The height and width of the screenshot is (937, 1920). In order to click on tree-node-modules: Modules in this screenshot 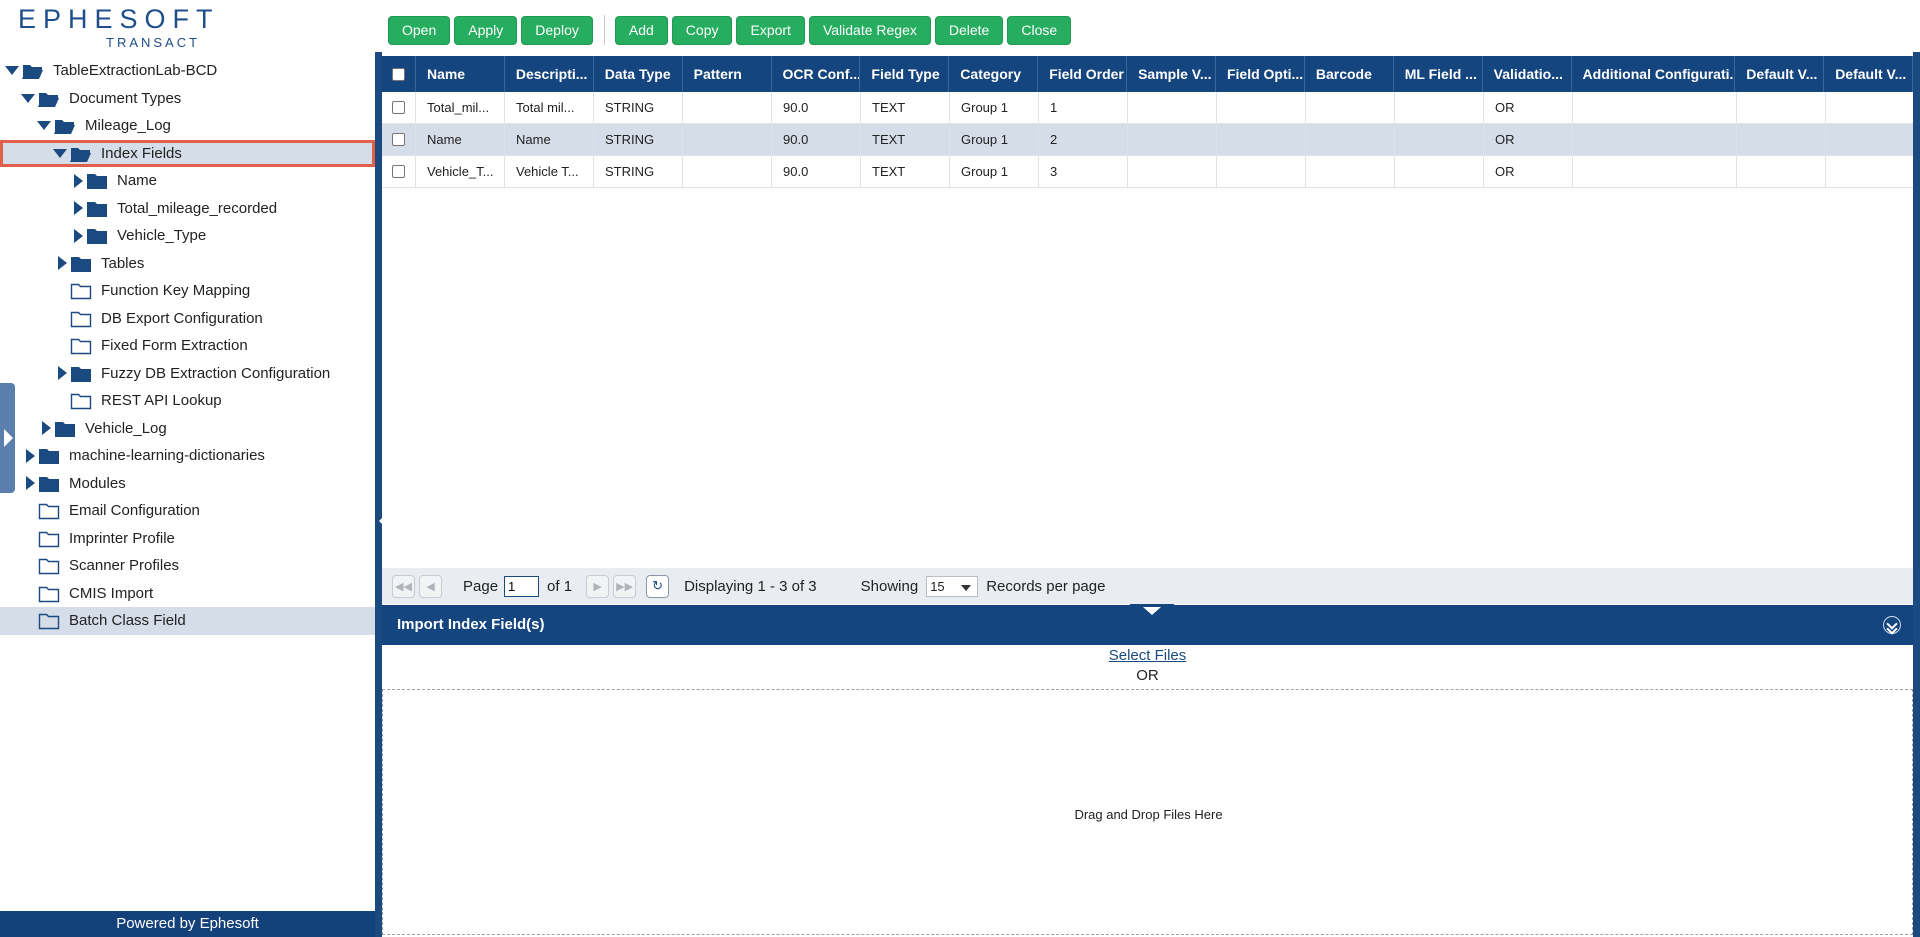, I will do `click(187, 484)`.